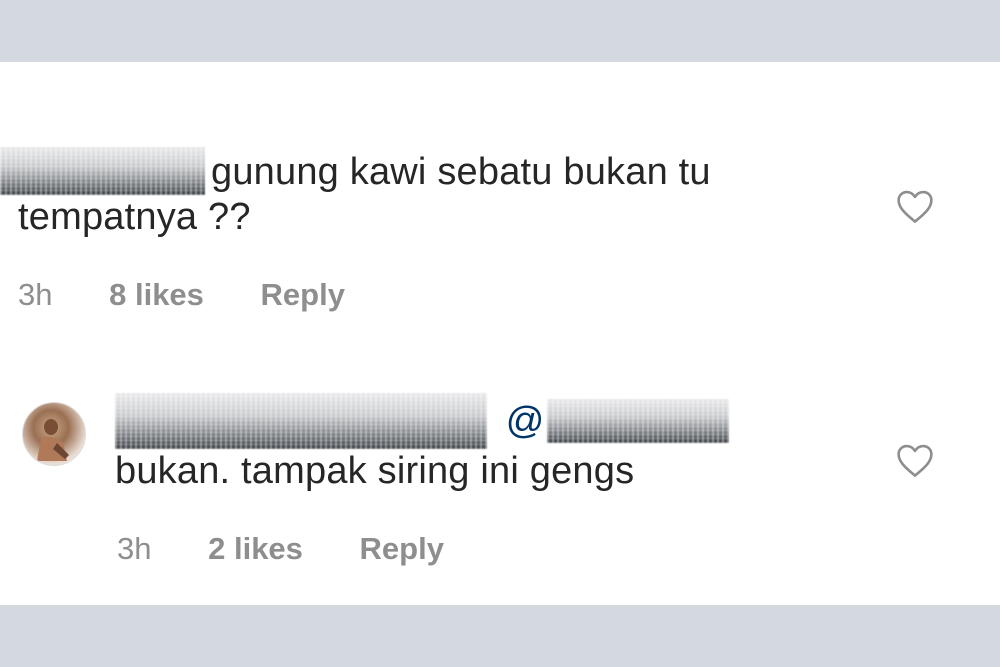 The image size is (1000, 667). I want to click on bottom-band, so click(500, 636).